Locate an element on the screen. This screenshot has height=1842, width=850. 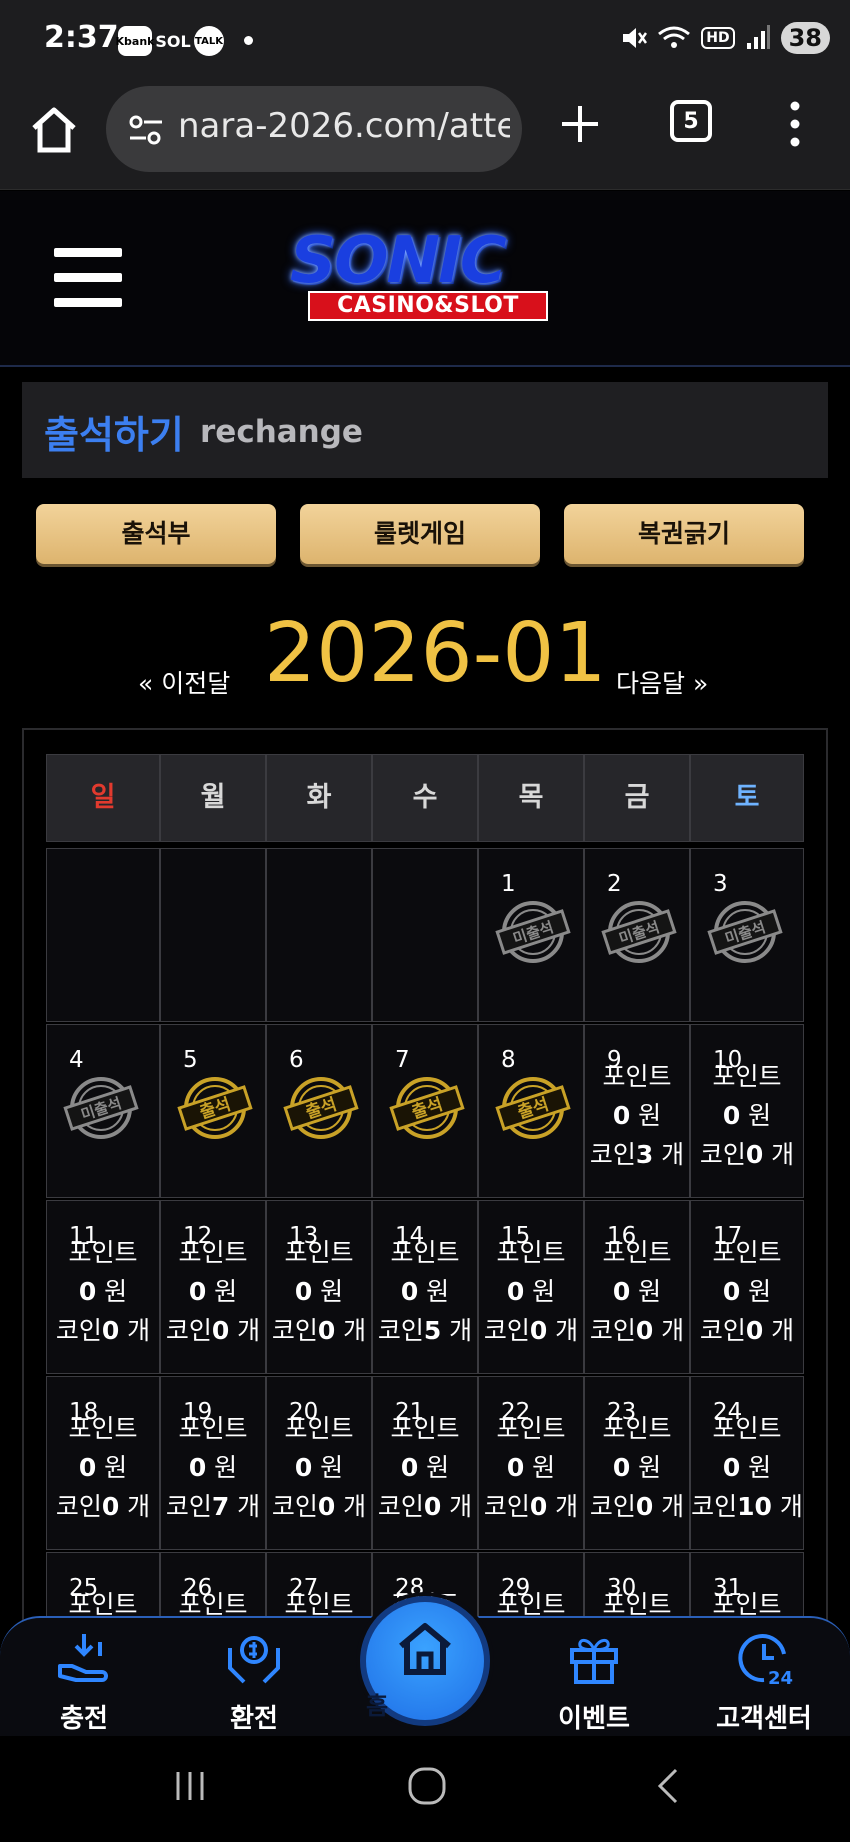
day-reward-info: 포인트 0 원 코인3 개 is located at coordinates (637, 1115).